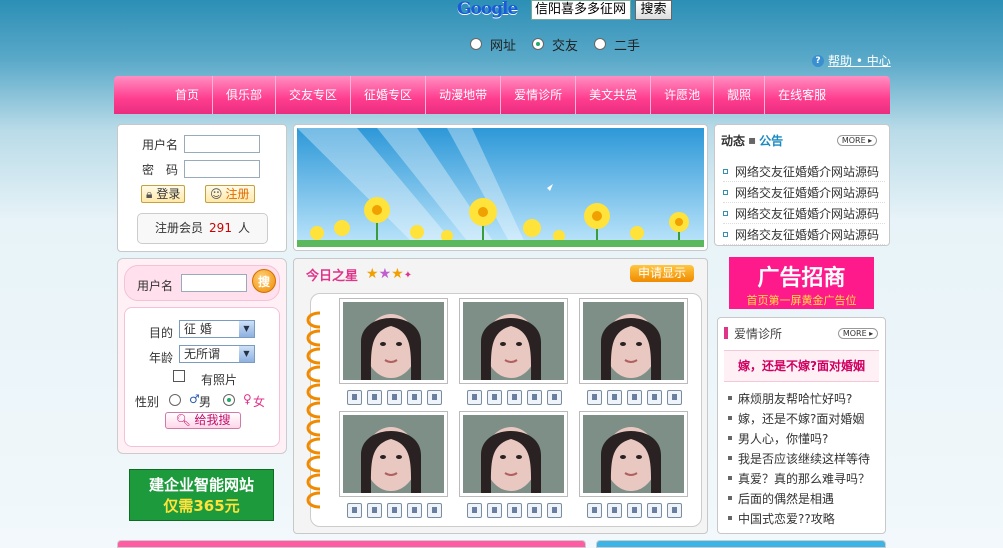  What do you see at coordinates (214, 283) in the screenshot?
I see `quick-search-username-field` at bounding box center [214, 283].